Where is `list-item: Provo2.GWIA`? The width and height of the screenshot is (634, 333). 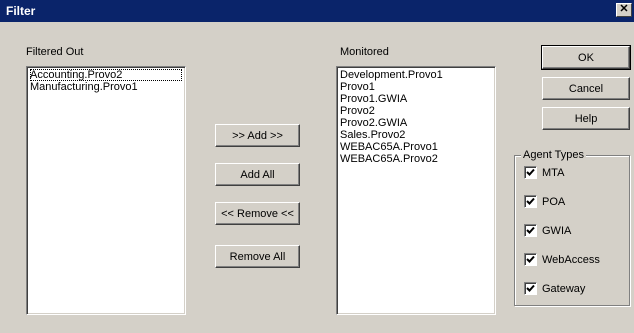
list-item: Provo2.GWIA is located at coordinates (416, 123).